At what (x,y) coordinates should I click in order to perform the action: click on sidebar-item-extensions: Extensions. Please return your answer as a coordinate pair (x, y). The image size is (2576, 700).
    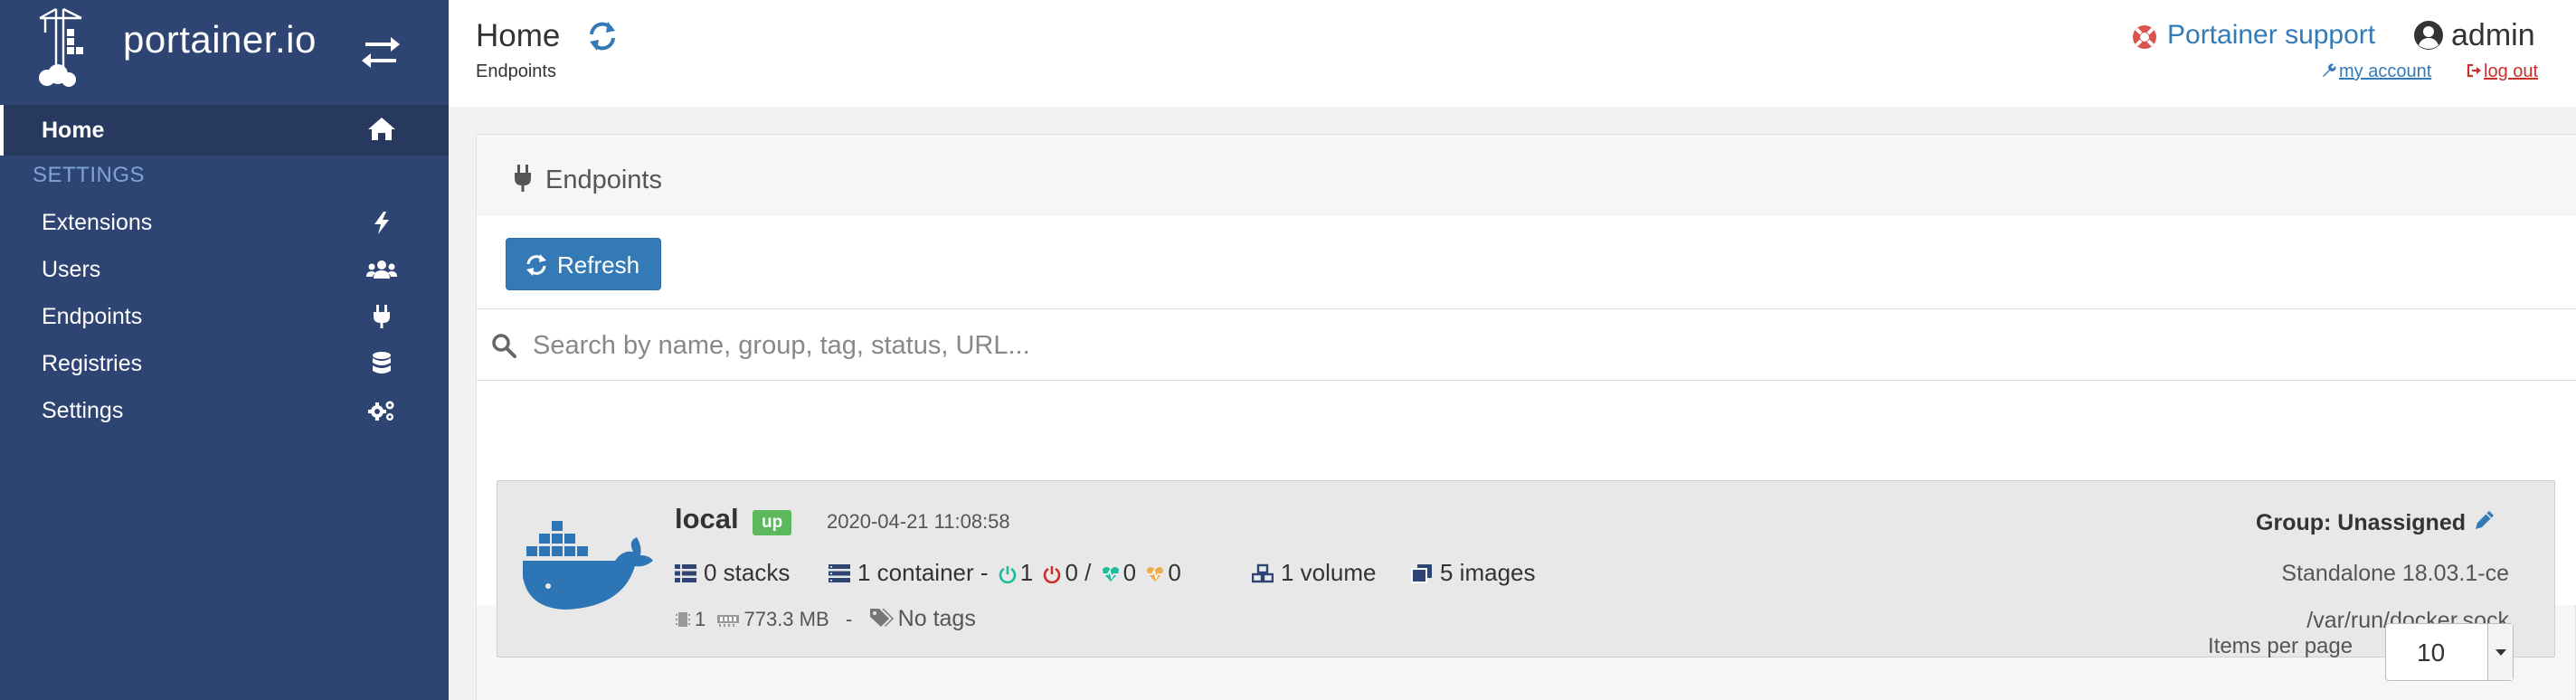
    Looking at the image, I should click on (224, 222).